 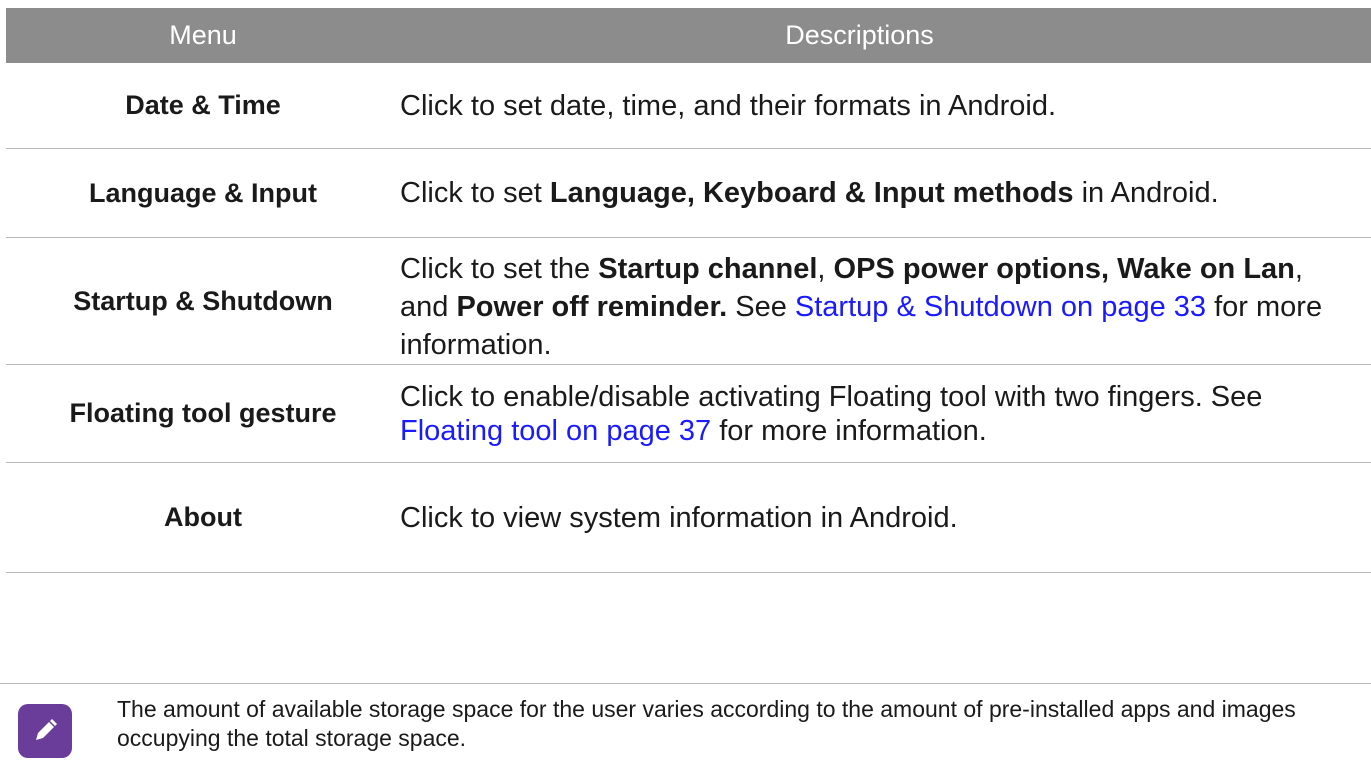 What do you see at coordinates (688, 35) in the screenshot?
I see `table-header: Menu Descriptions` at bounding box center [688, 35].